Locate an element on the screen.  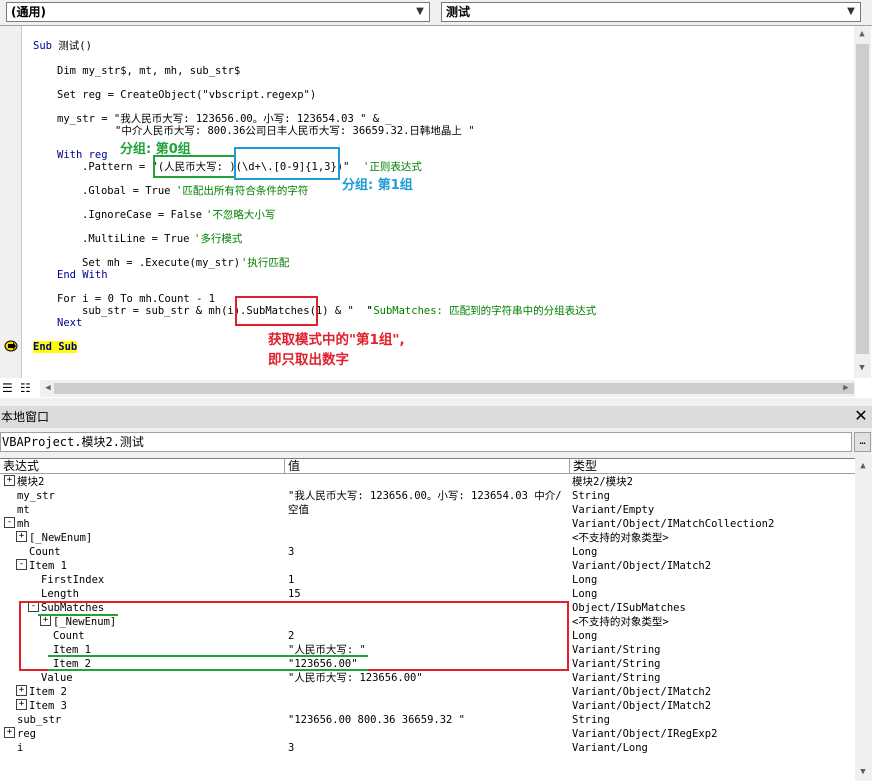
row-type: Object/ISubMatches is located at coordinates (629, 608).